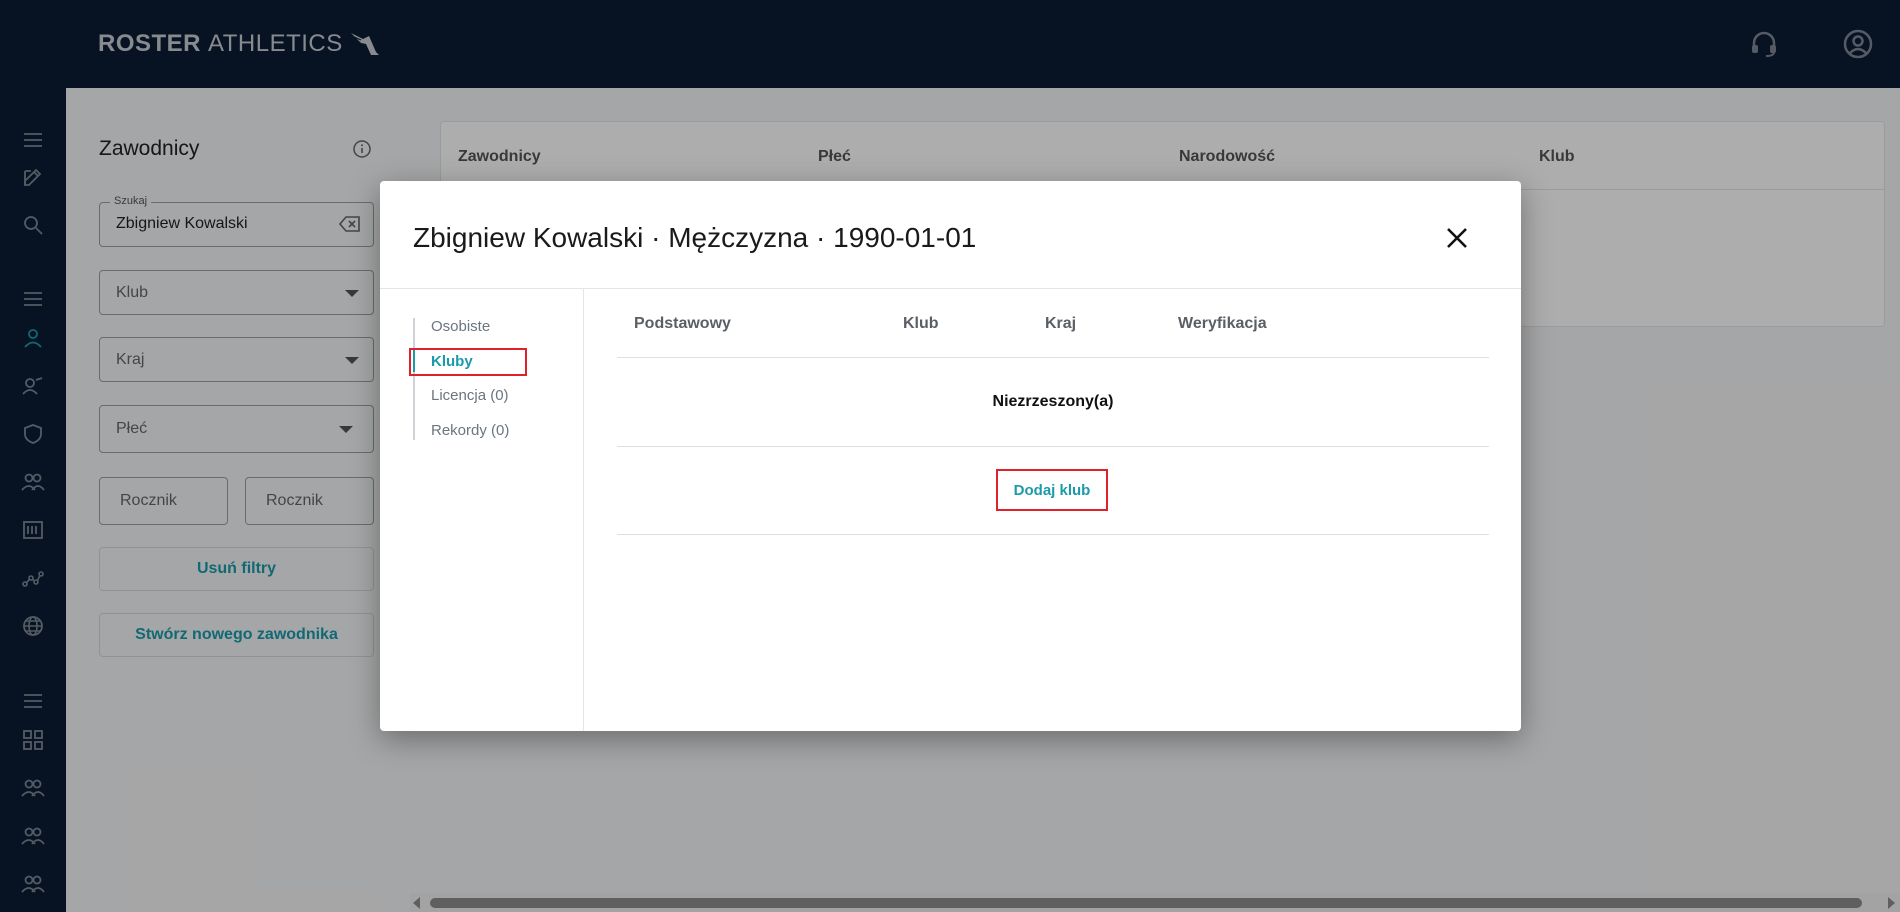 The width and height of the screenshot is (1900, 912). I want to click on column-header: Kraj, so click(1061, 323).